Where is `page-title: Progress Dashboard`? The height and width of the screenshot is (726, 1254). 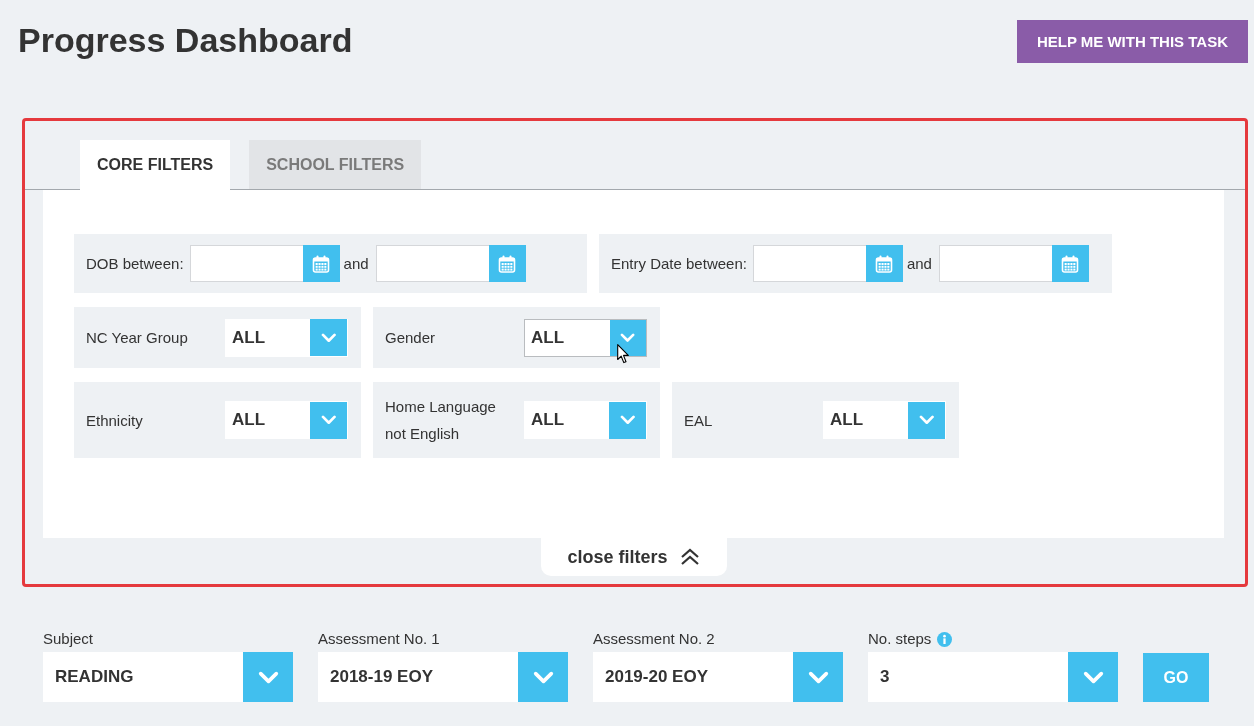 page-title: Progress Dashboard is located at coordinates (185, 40).